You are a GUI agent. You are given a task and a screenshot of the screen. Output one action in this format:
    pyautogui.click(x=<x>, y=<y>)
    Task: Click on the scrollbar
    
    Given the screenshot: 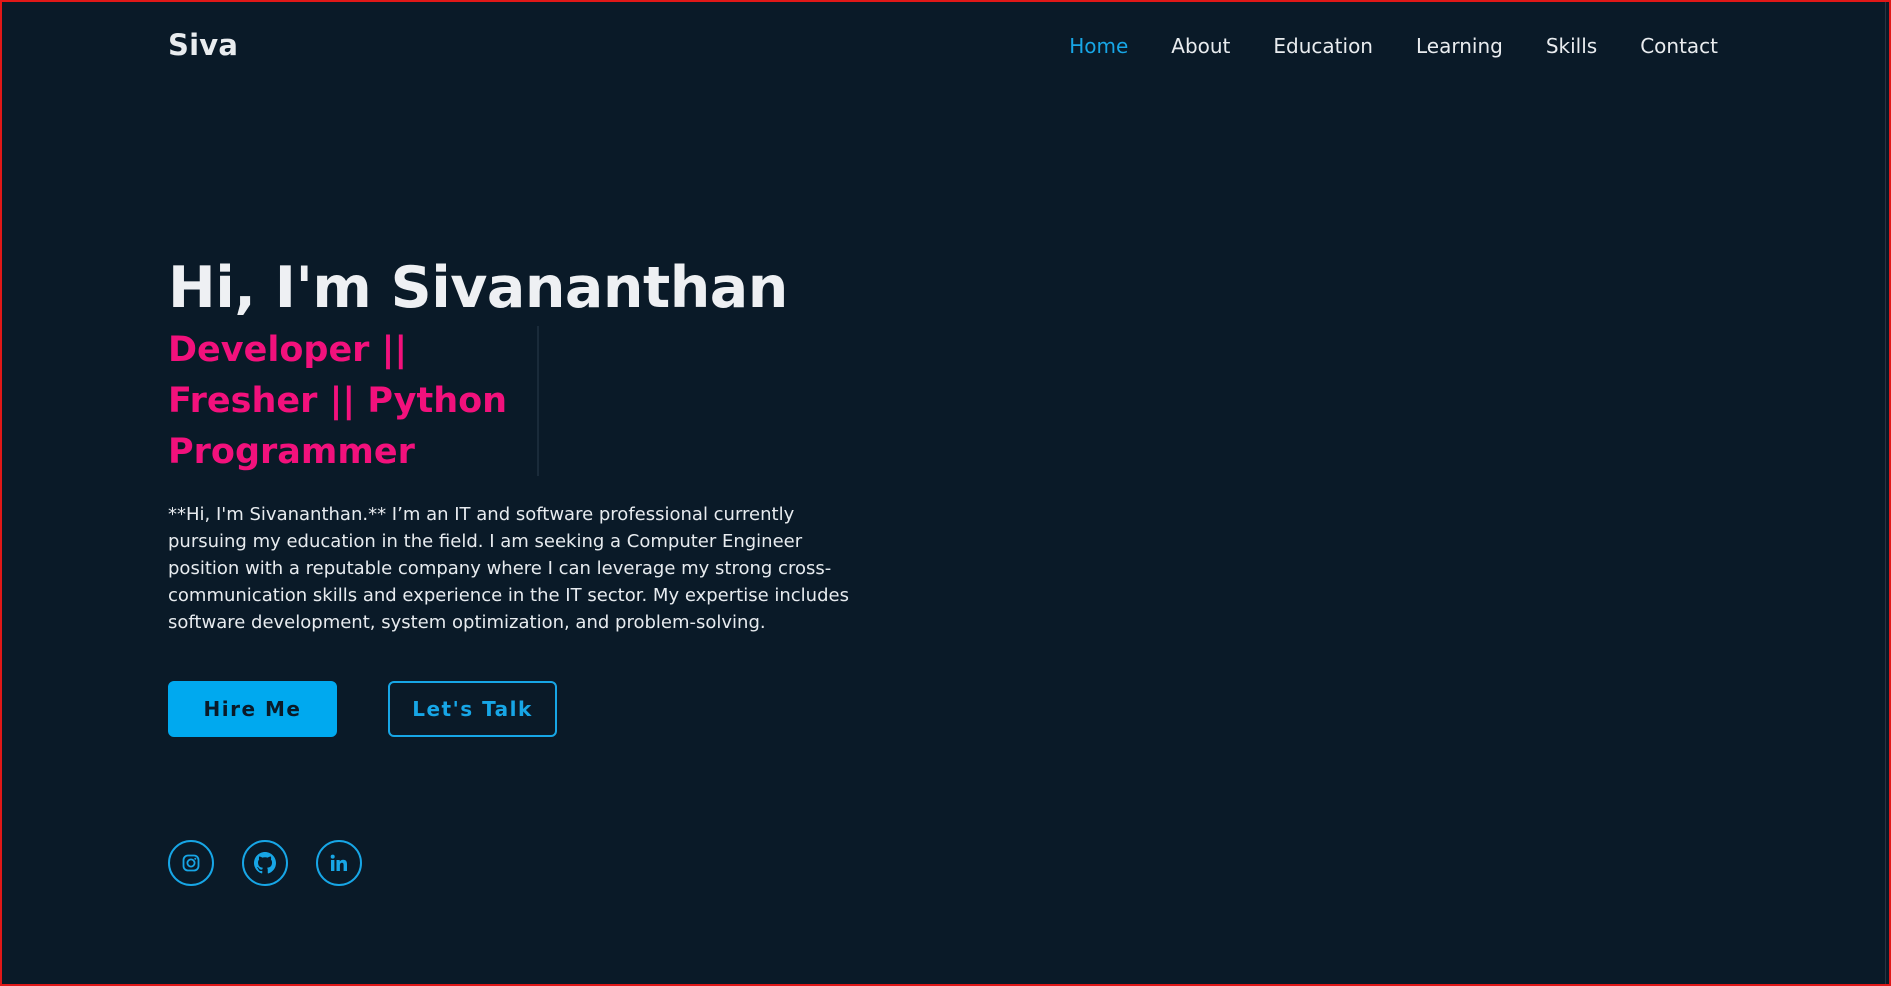 What is the action you would take?
    pyautogui.click(x=1887, y=493)
    